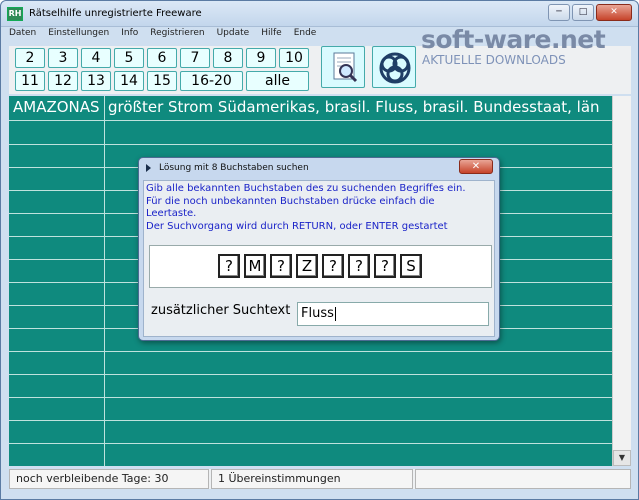 The height and width of the screenshot is (500, 639). What do you see at coordinates (255, 266) in the screenshot?
I see `letter-slot-2: M` at bounding box center [255, 266].